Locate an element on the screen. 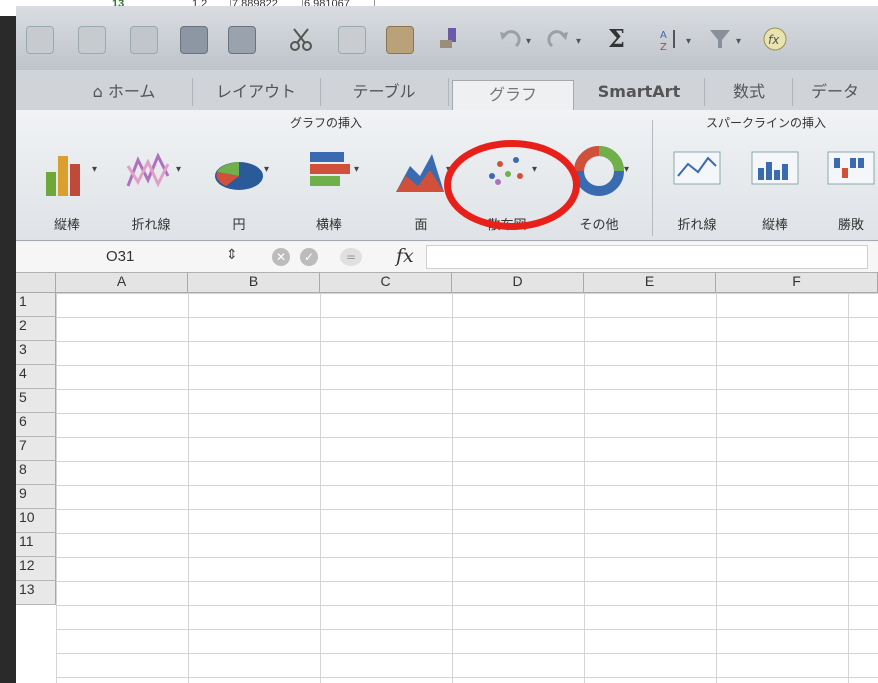  column-header: C is located at coordinates (386, 283).